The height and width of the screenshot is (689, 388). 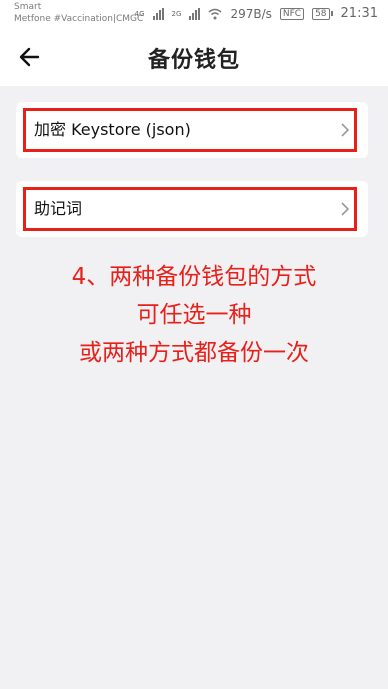 What do you see at coordinates (193, 60) in the screenshot?
I see `page-title: 备份钱包` at bounding box center [193, 60].